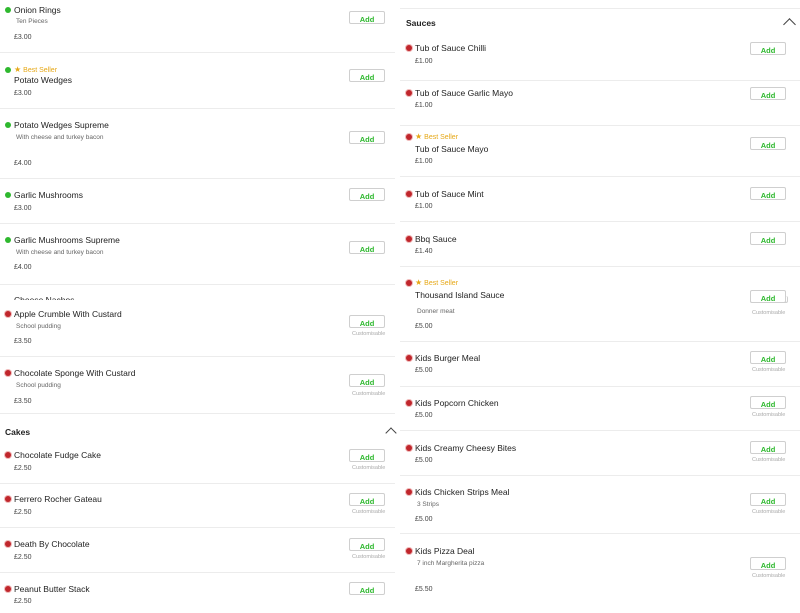 The width and height of the screenshot is (800, 613). Describe the element at coordinates (436, 239) in the screenshot. I see `item-name: Bbq Sauce` at that location.